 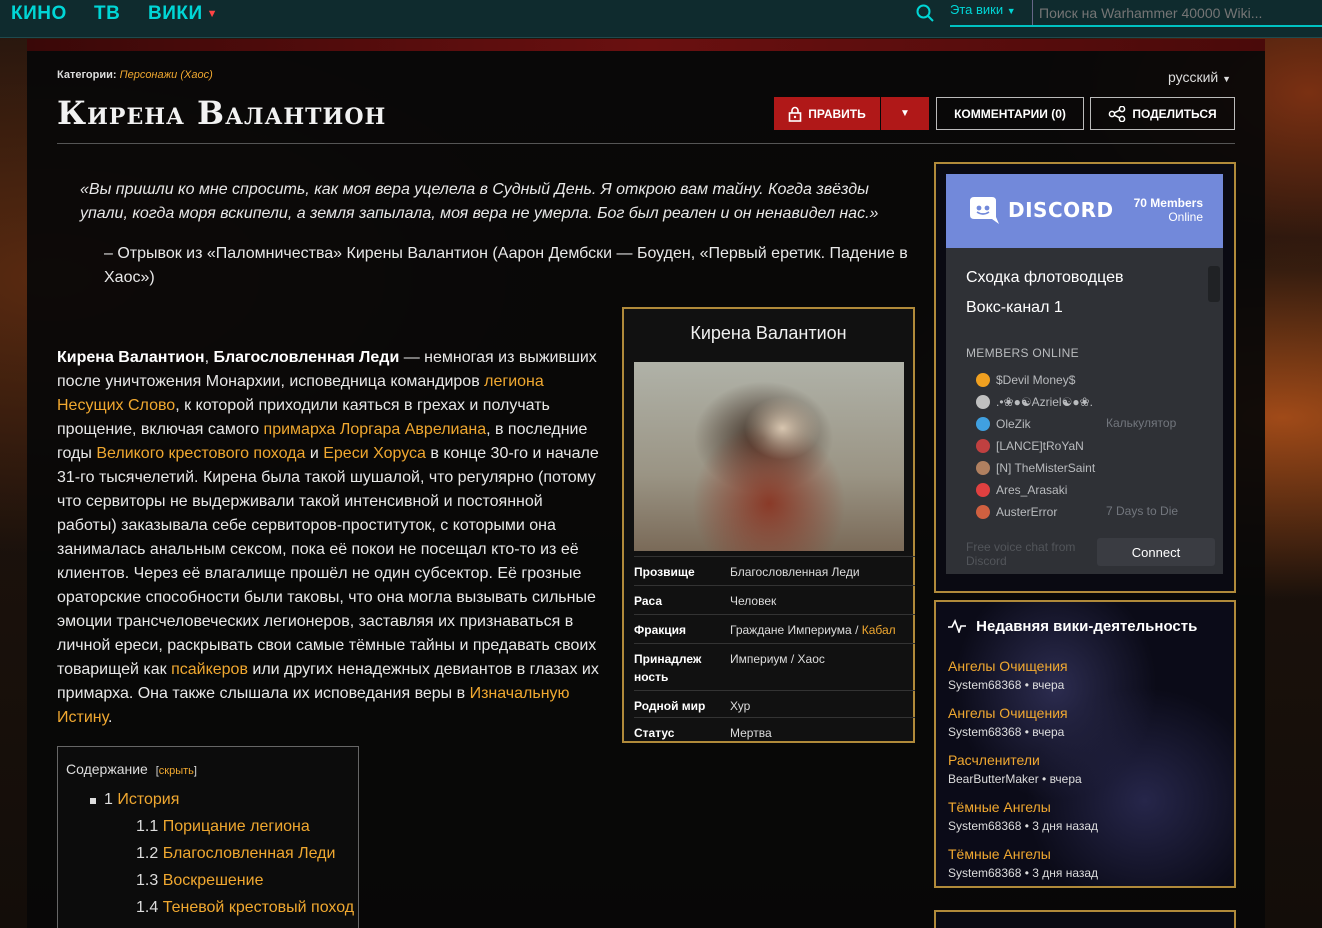 What do you see at coordinates (768, 333) in the screenshot?
I see `infobox-title: Кирена Валантион` at bounding box center [768, 333].